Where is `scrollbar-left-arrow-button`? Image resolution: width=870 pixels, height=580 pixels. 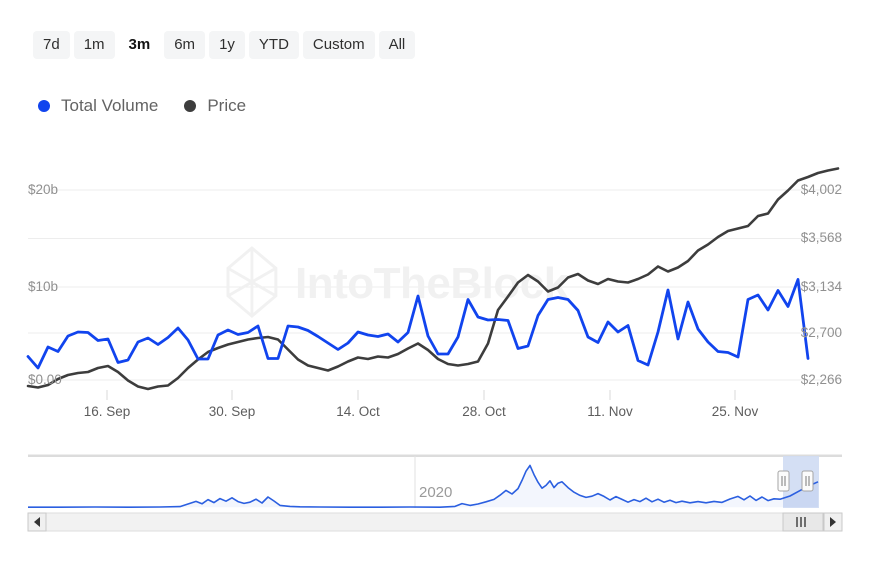 scrollbar-left-arrow-button is located at coordinates (37, 522).